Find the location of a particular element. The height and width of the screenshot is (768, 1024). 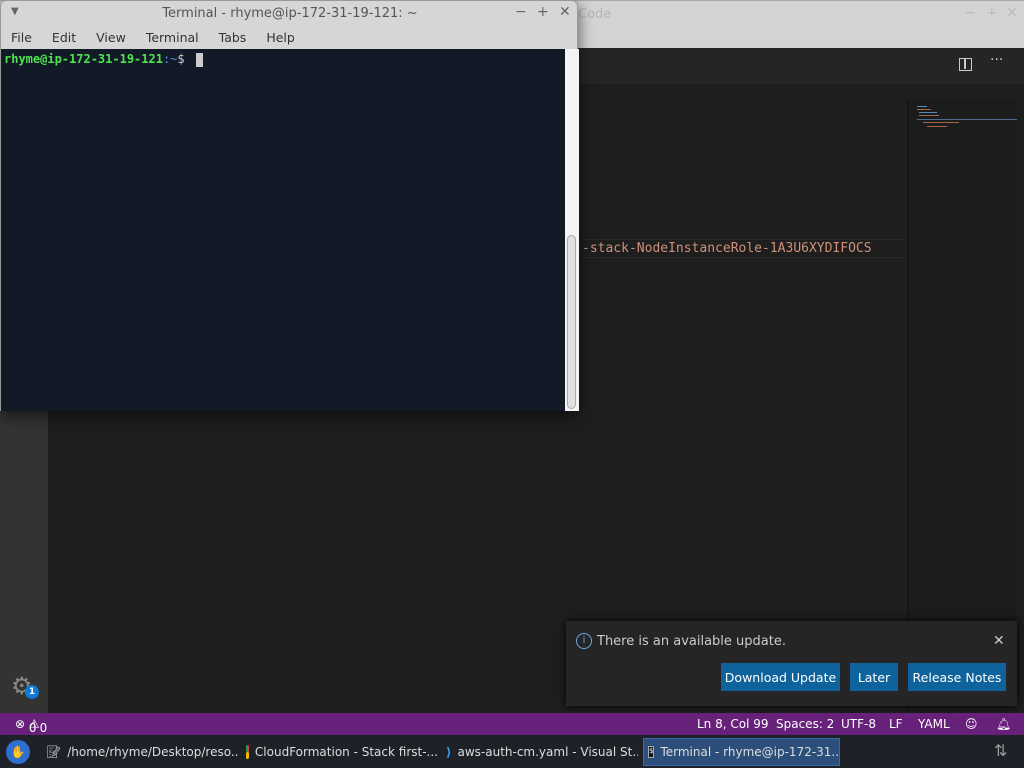

cursor is located at coordinates (199, 59).